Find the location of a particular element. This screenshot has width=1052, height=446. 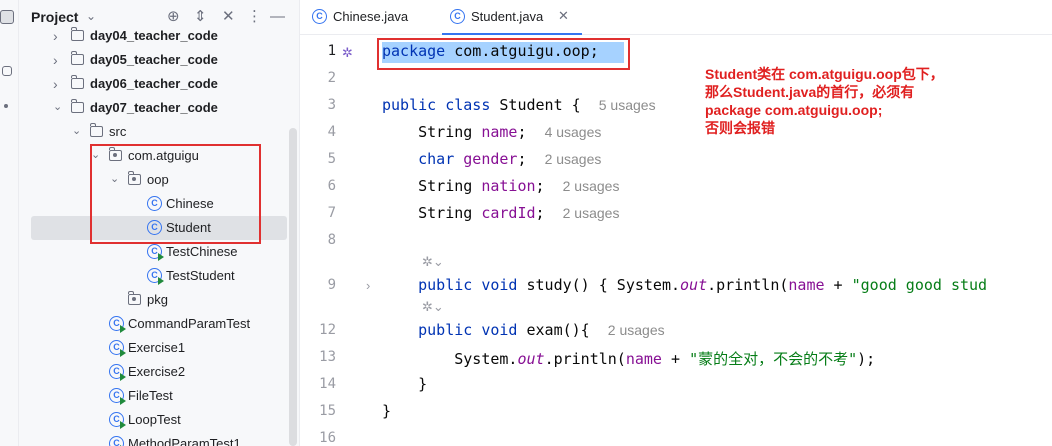

tree-item: › day04_teacher_code is located at coordinates (153, 36).